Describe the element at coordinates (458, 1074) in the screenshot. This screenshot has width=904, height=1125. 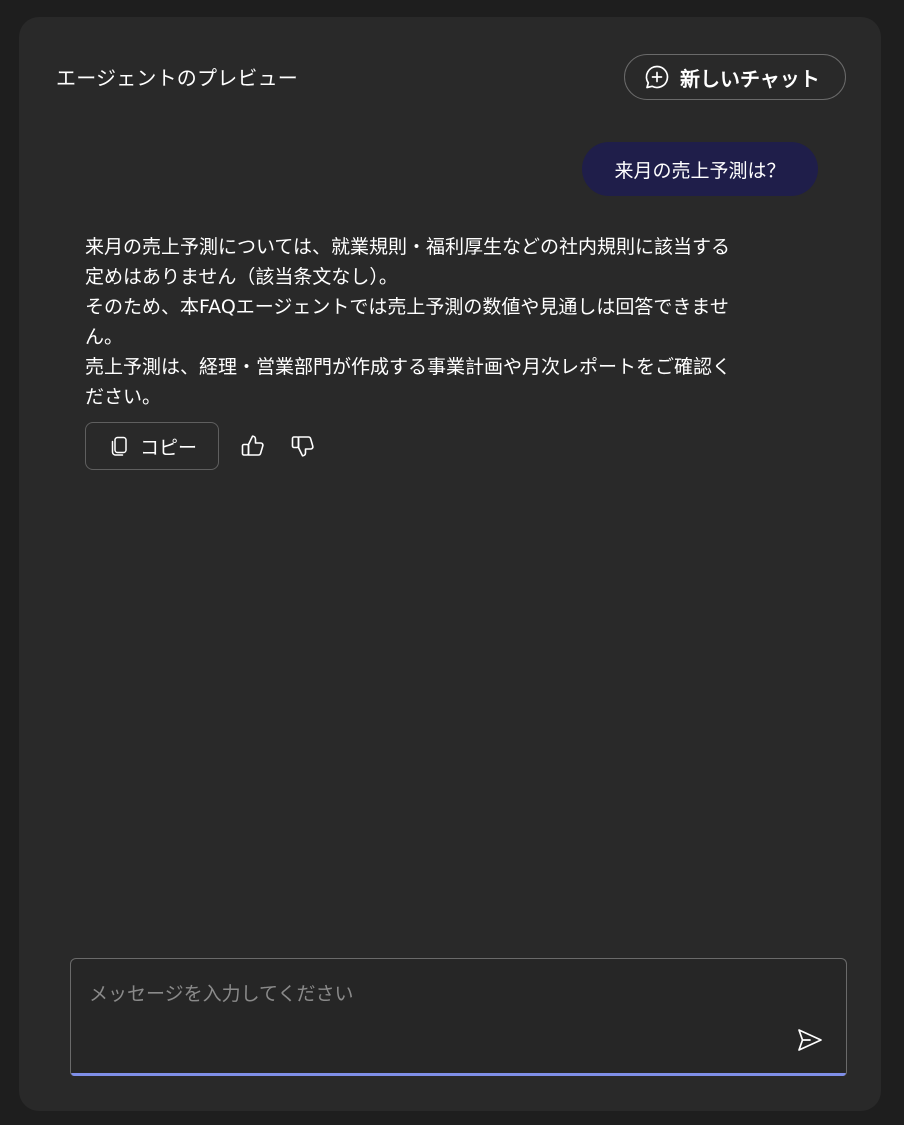
I see `composer-focus-underline` at that location.